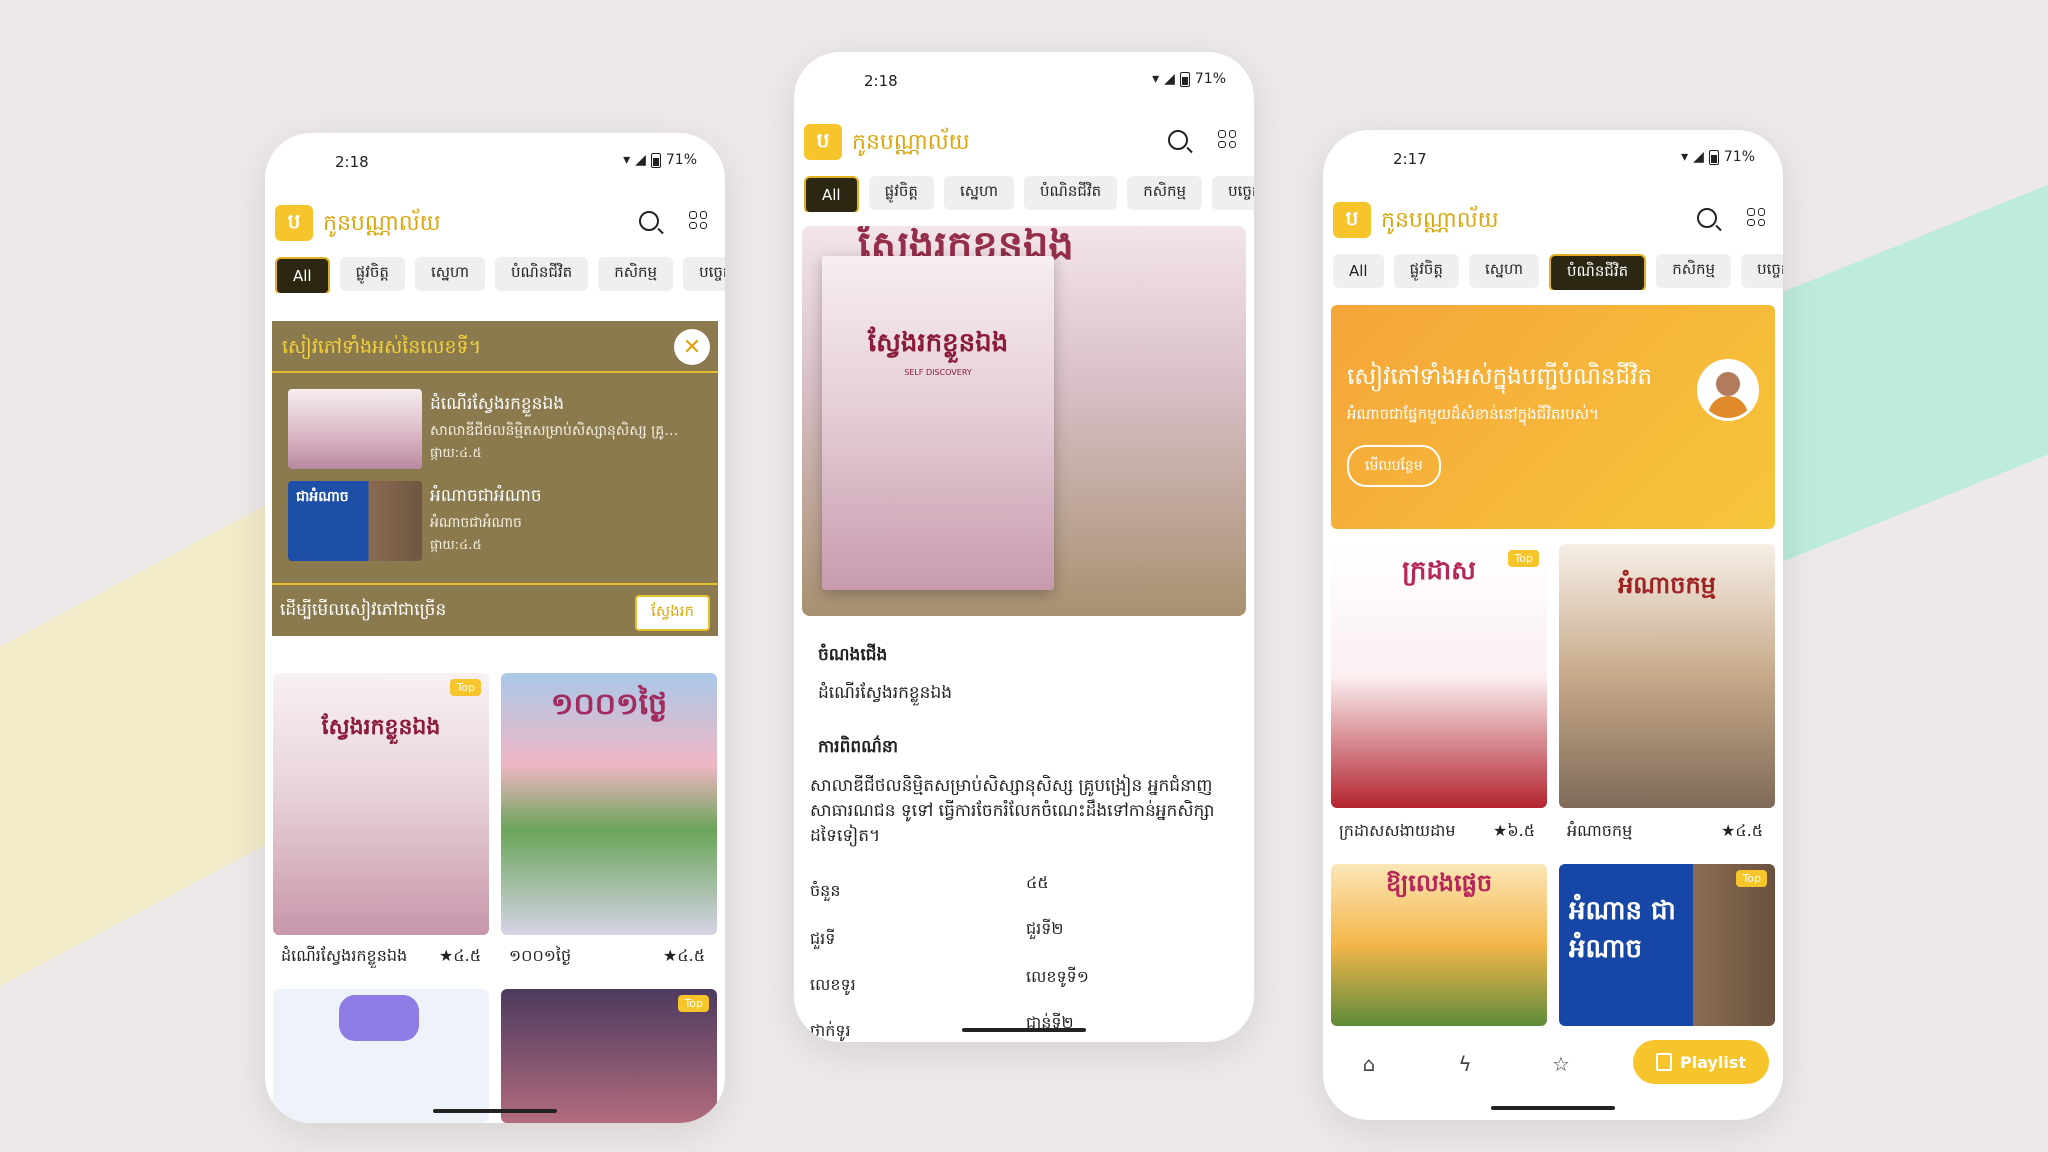 This screenshot has height=1152, width=2048. I want to click on book-title: ក្រដាសសងាយដាម, so click(1397, 830).